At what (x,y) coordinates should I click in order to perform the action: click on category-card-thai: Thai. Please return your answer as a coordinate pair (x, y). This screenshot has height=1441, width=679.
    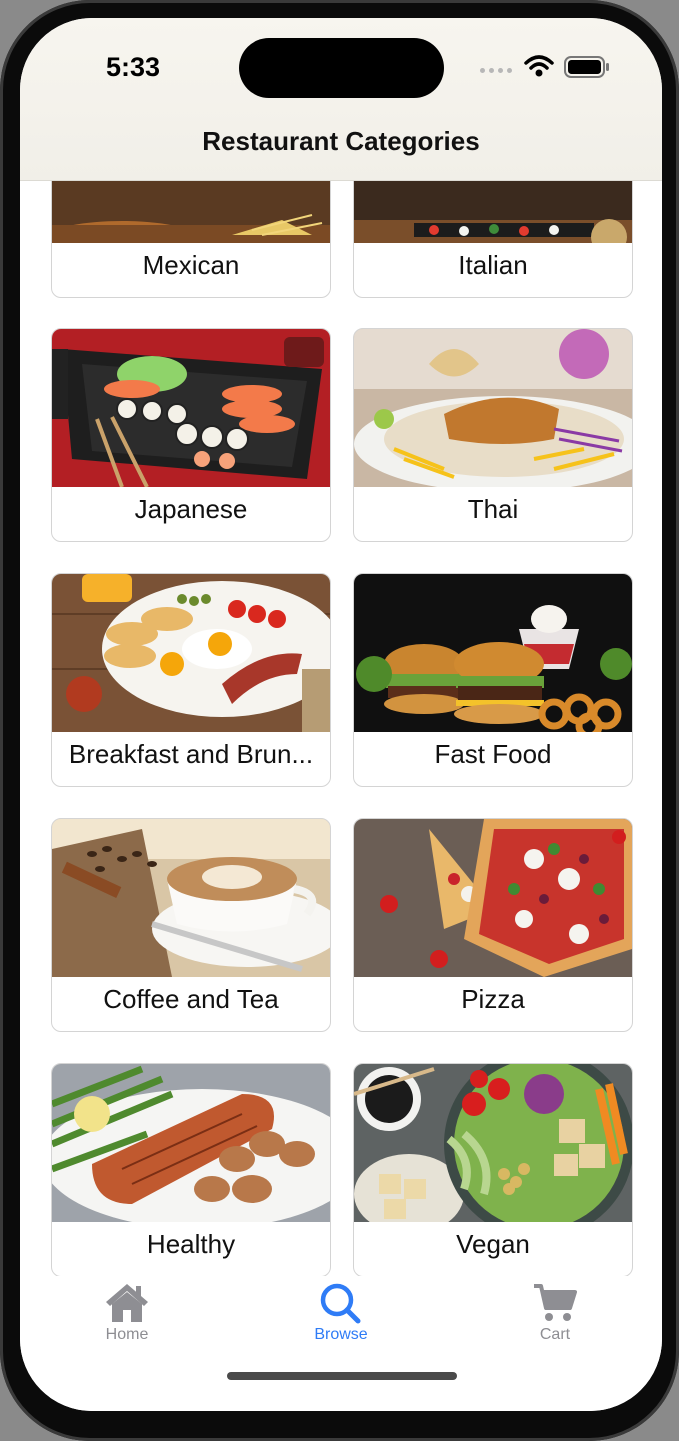
    Looking at the image, I should click on (493, 435).